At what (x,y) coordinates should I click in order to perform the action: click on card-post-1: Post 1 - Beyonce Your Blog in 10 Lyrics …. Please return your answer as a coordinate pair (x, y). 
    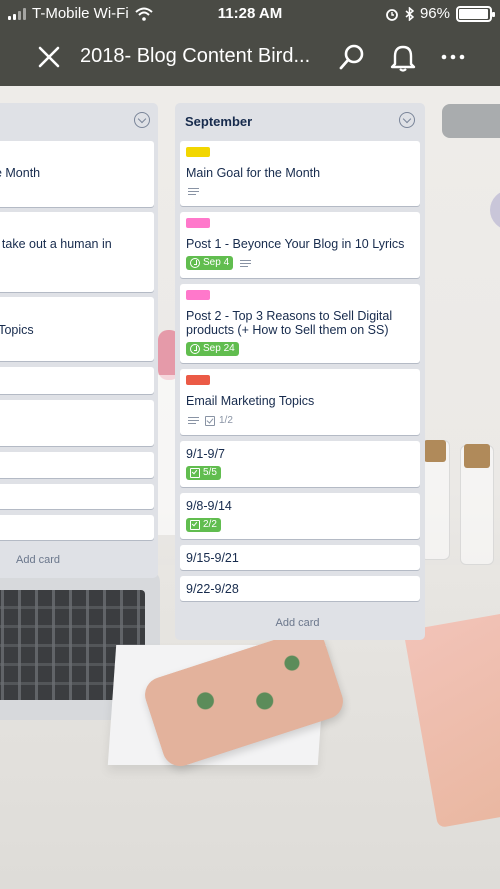
    Looking at the image, I should click on (300, 245).